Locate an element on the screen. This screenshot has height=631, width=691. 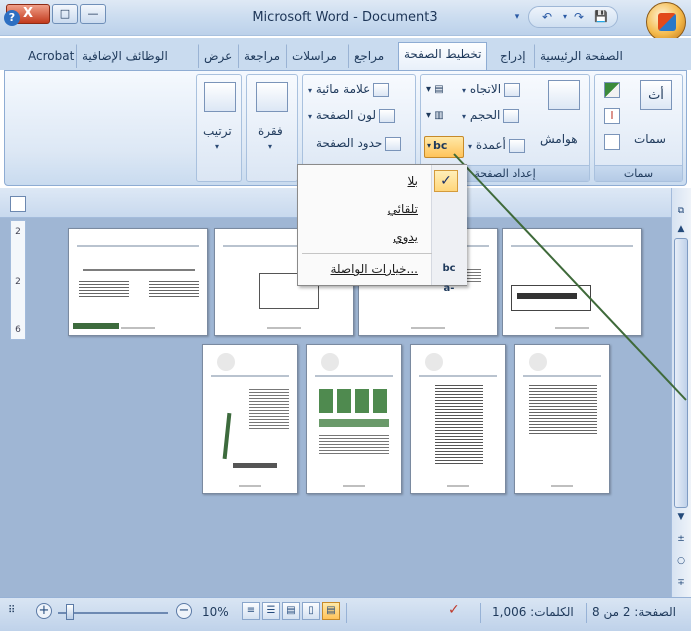
resize-grip-icon: ⠿ is located at coordinates (11, 610).